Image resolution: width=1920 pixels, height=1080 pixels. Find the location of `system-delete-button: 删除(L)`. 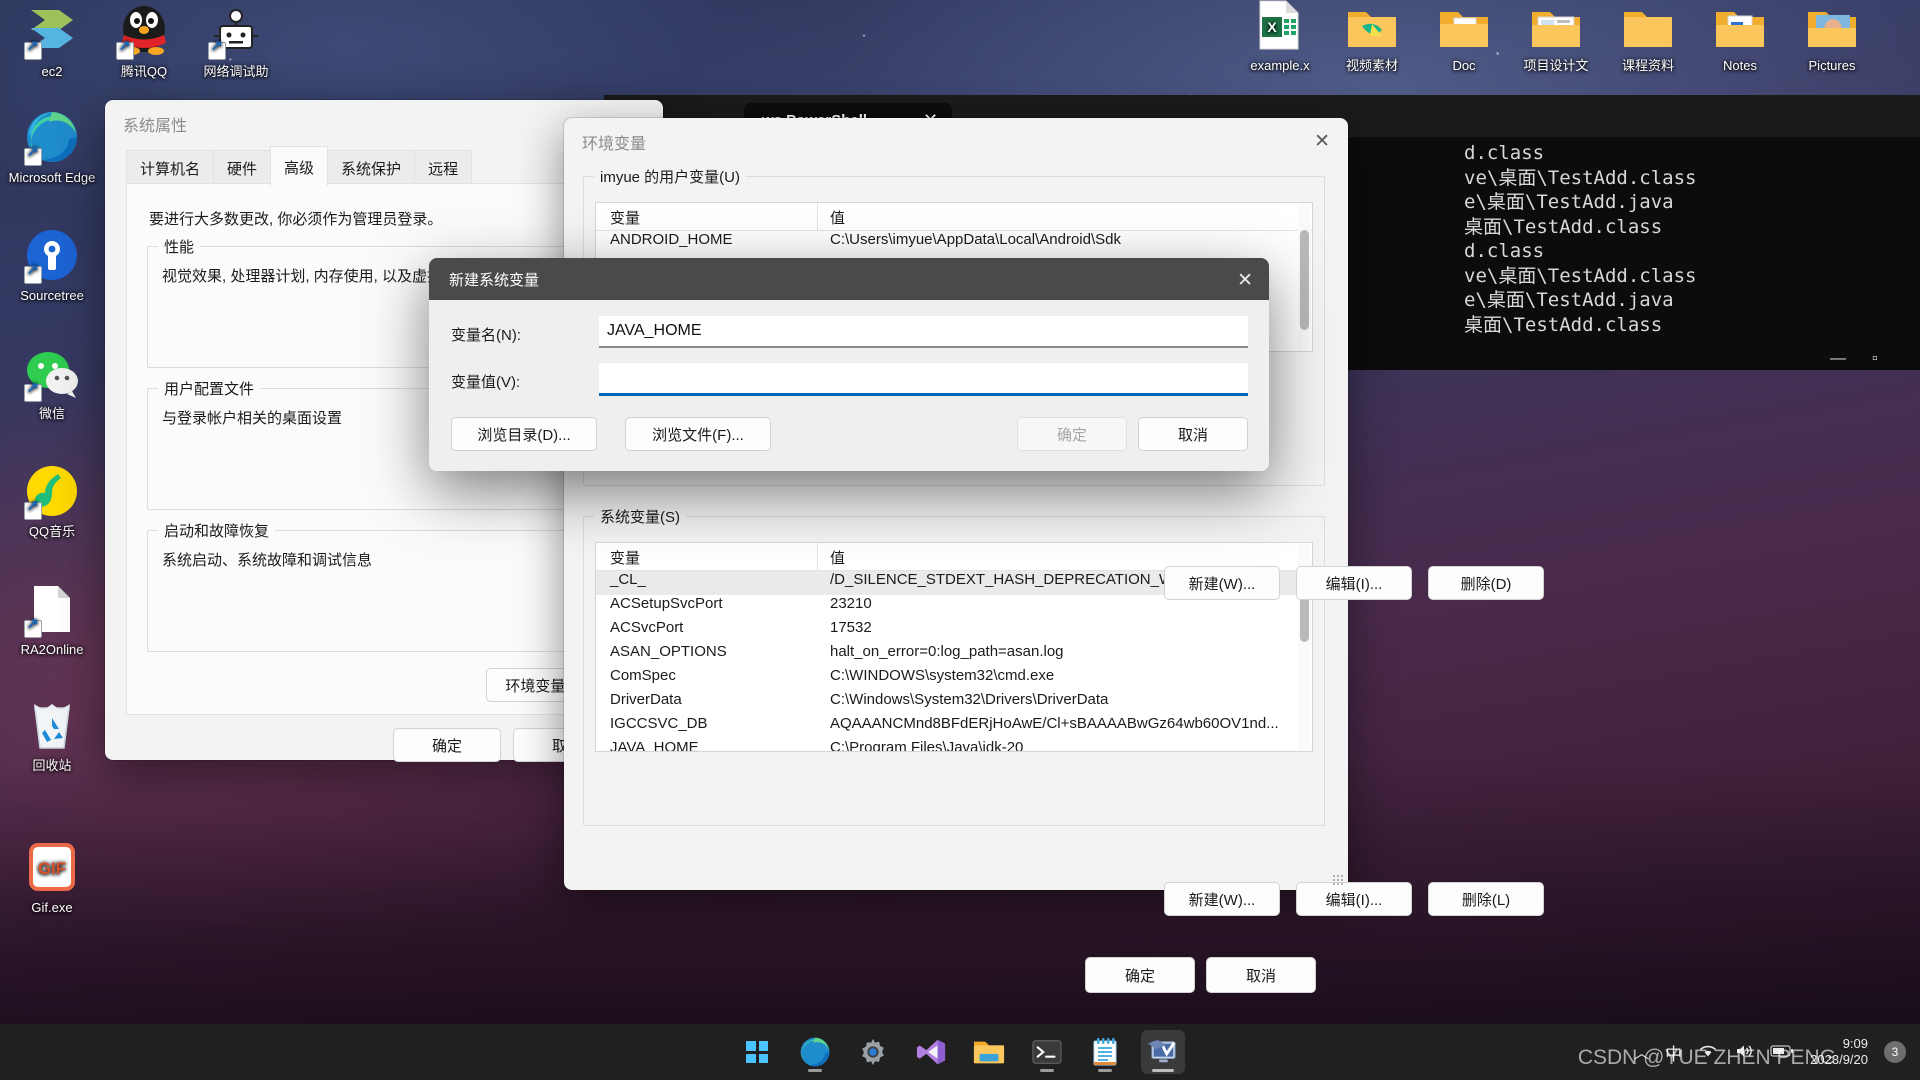

system-delete-button: 删除(L) is located at coordinates (1486, 899).